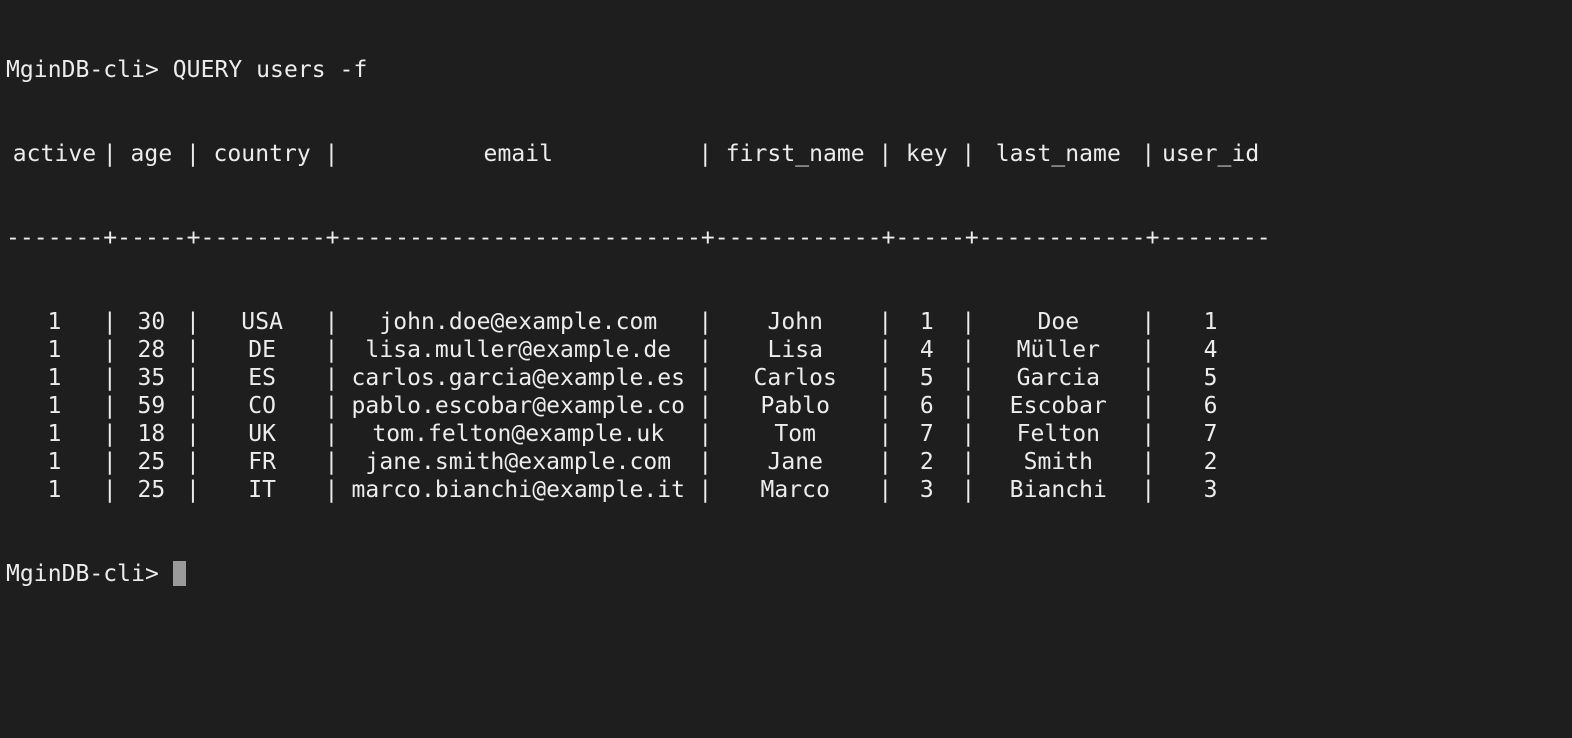 The height and width of the screenshot is (738, 1572). I want to click on cell-last-name: Garcia, so click(1058, 378).